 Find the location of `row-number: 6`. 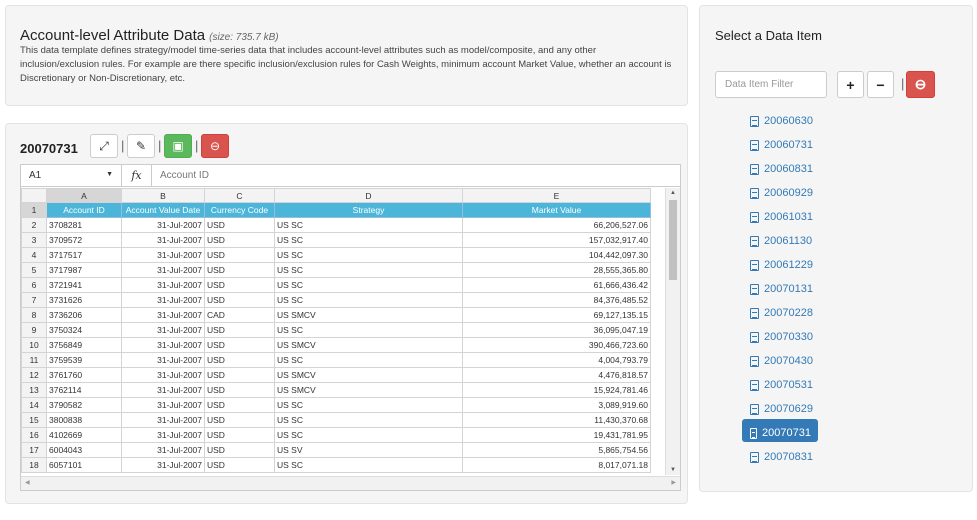

row-number: 6 is located at coordinates (34, 285).